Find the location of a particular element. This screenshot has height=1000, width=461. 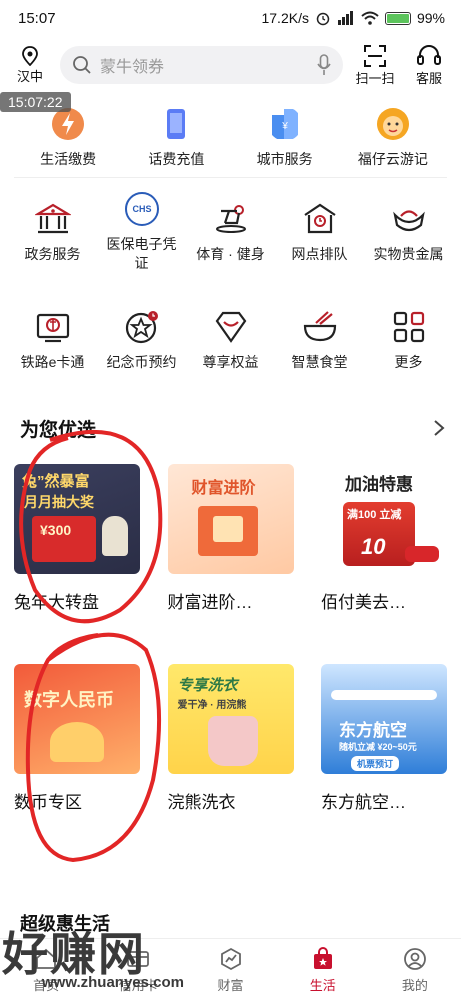

utility-icon is located at coordinates (68, 124).